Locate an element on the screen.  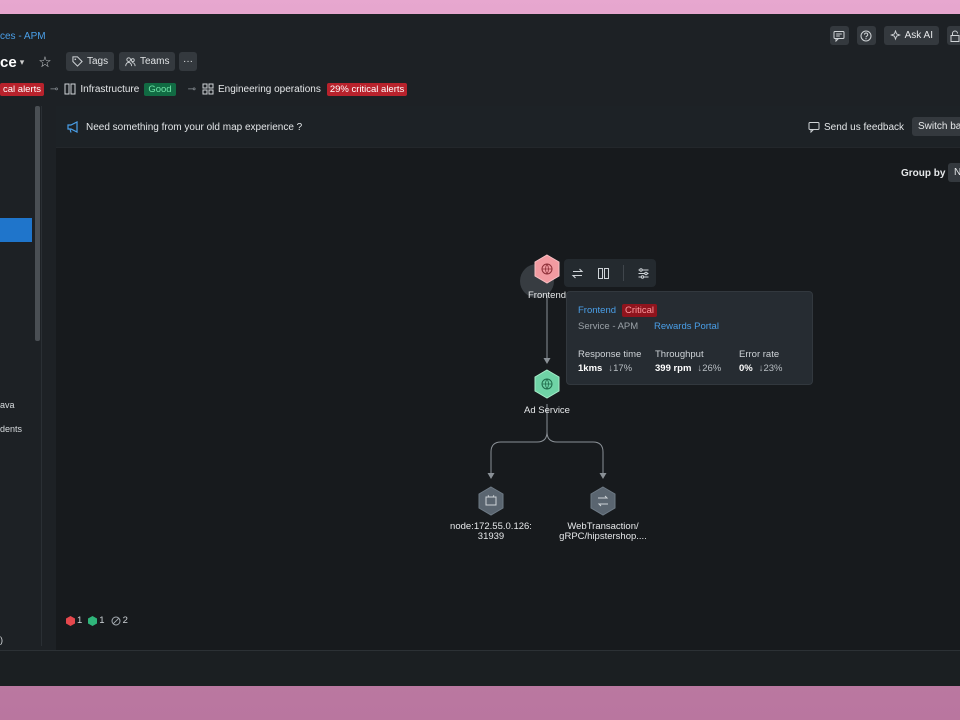
sidebar-scrollbar is located at coordinates (37, 223).